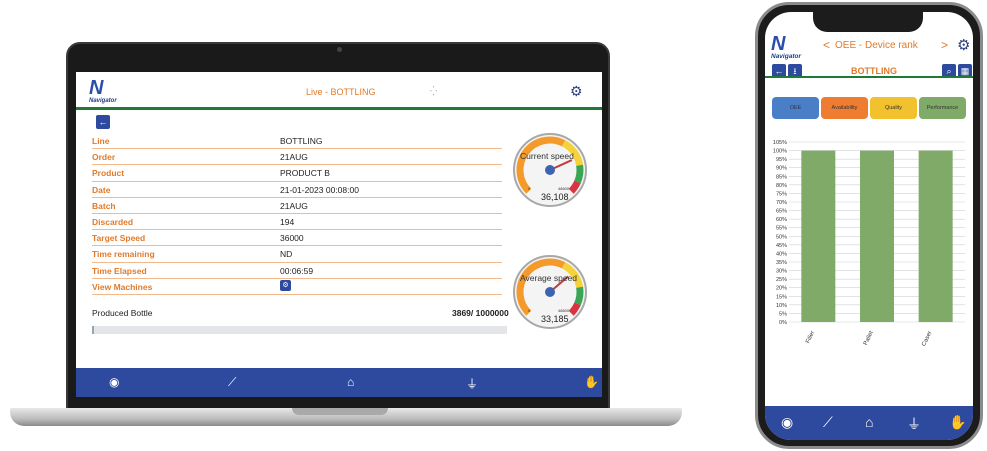  I want to click on download-icon: ⭳, so click(795, 71).